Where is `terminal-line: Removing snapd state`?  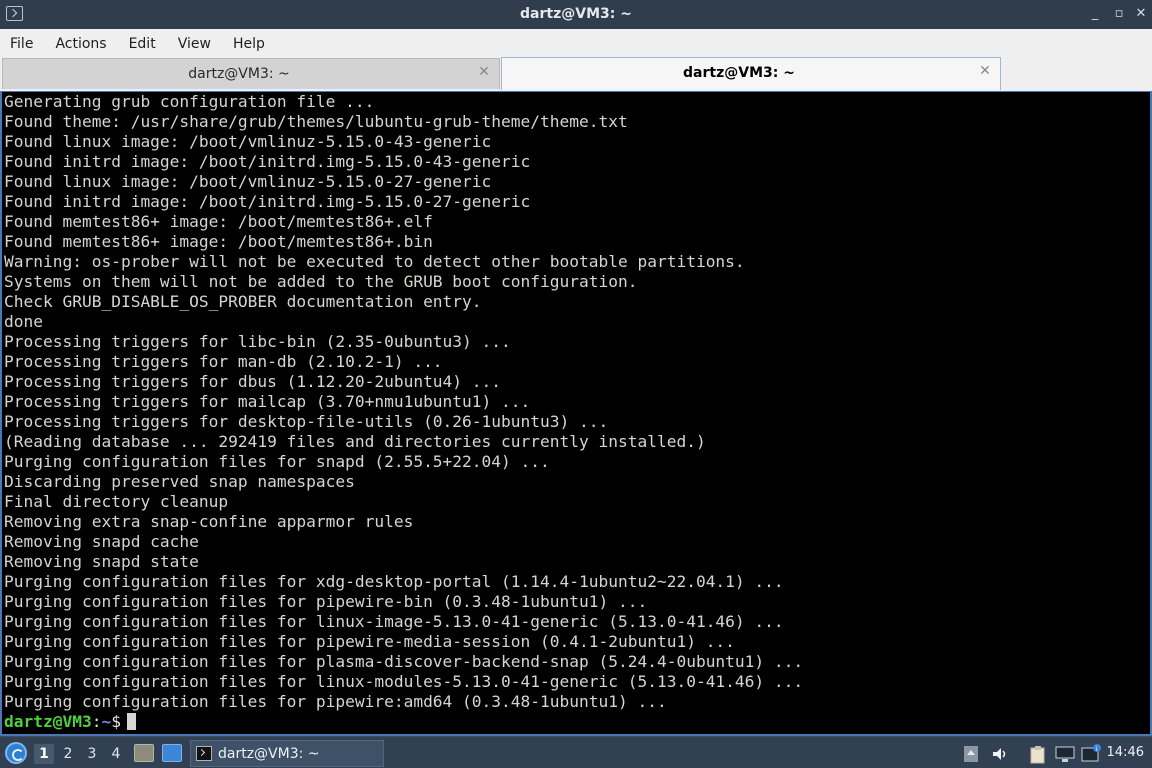 terminal-line: Removing snapd state is located at coordinates (101, 561).